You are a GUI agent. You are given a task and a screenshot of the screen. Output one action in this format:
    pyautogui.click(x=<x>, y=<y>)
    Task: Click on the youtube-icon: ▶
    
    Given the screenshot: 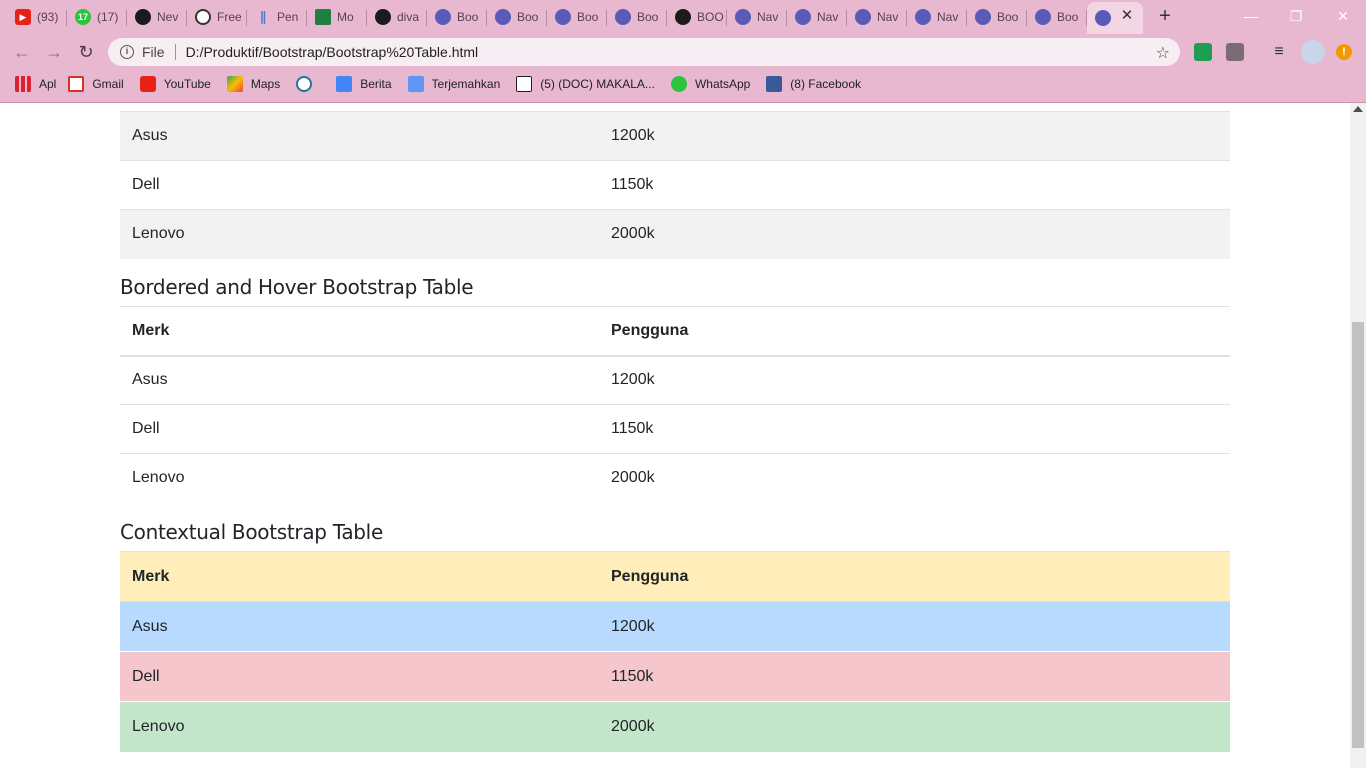 What is the action you would take?
    pyautogui.click(x=23, y=17)
    